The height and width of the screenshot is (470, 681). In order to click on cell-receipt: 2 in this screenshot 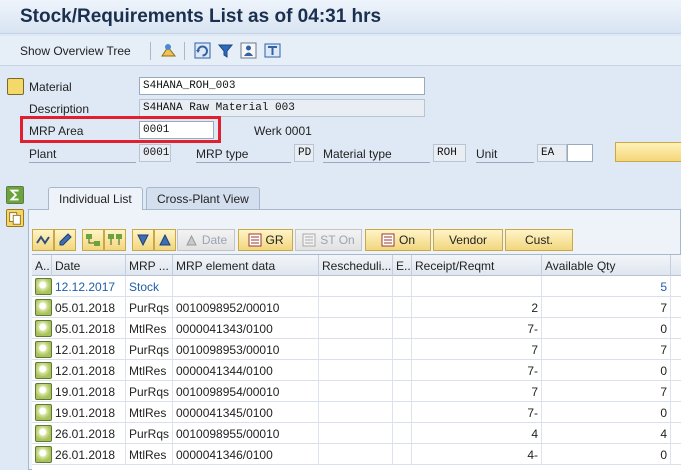, I will do `click(477, 307)`.